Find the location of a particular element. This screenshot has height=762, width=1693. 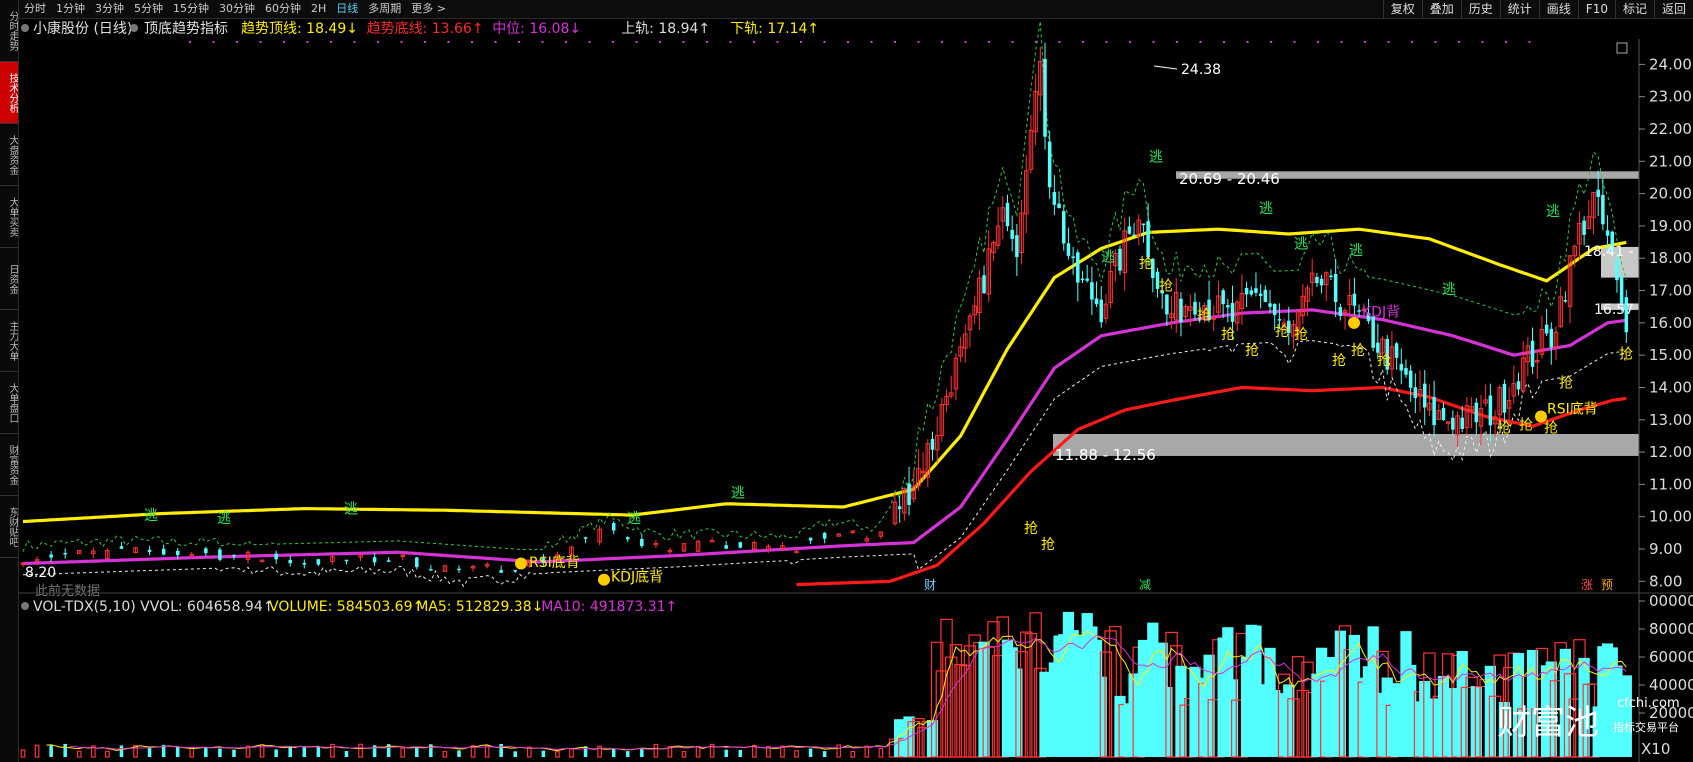

nav-item-0: 分时走势 is located at coordinates (9, 31).